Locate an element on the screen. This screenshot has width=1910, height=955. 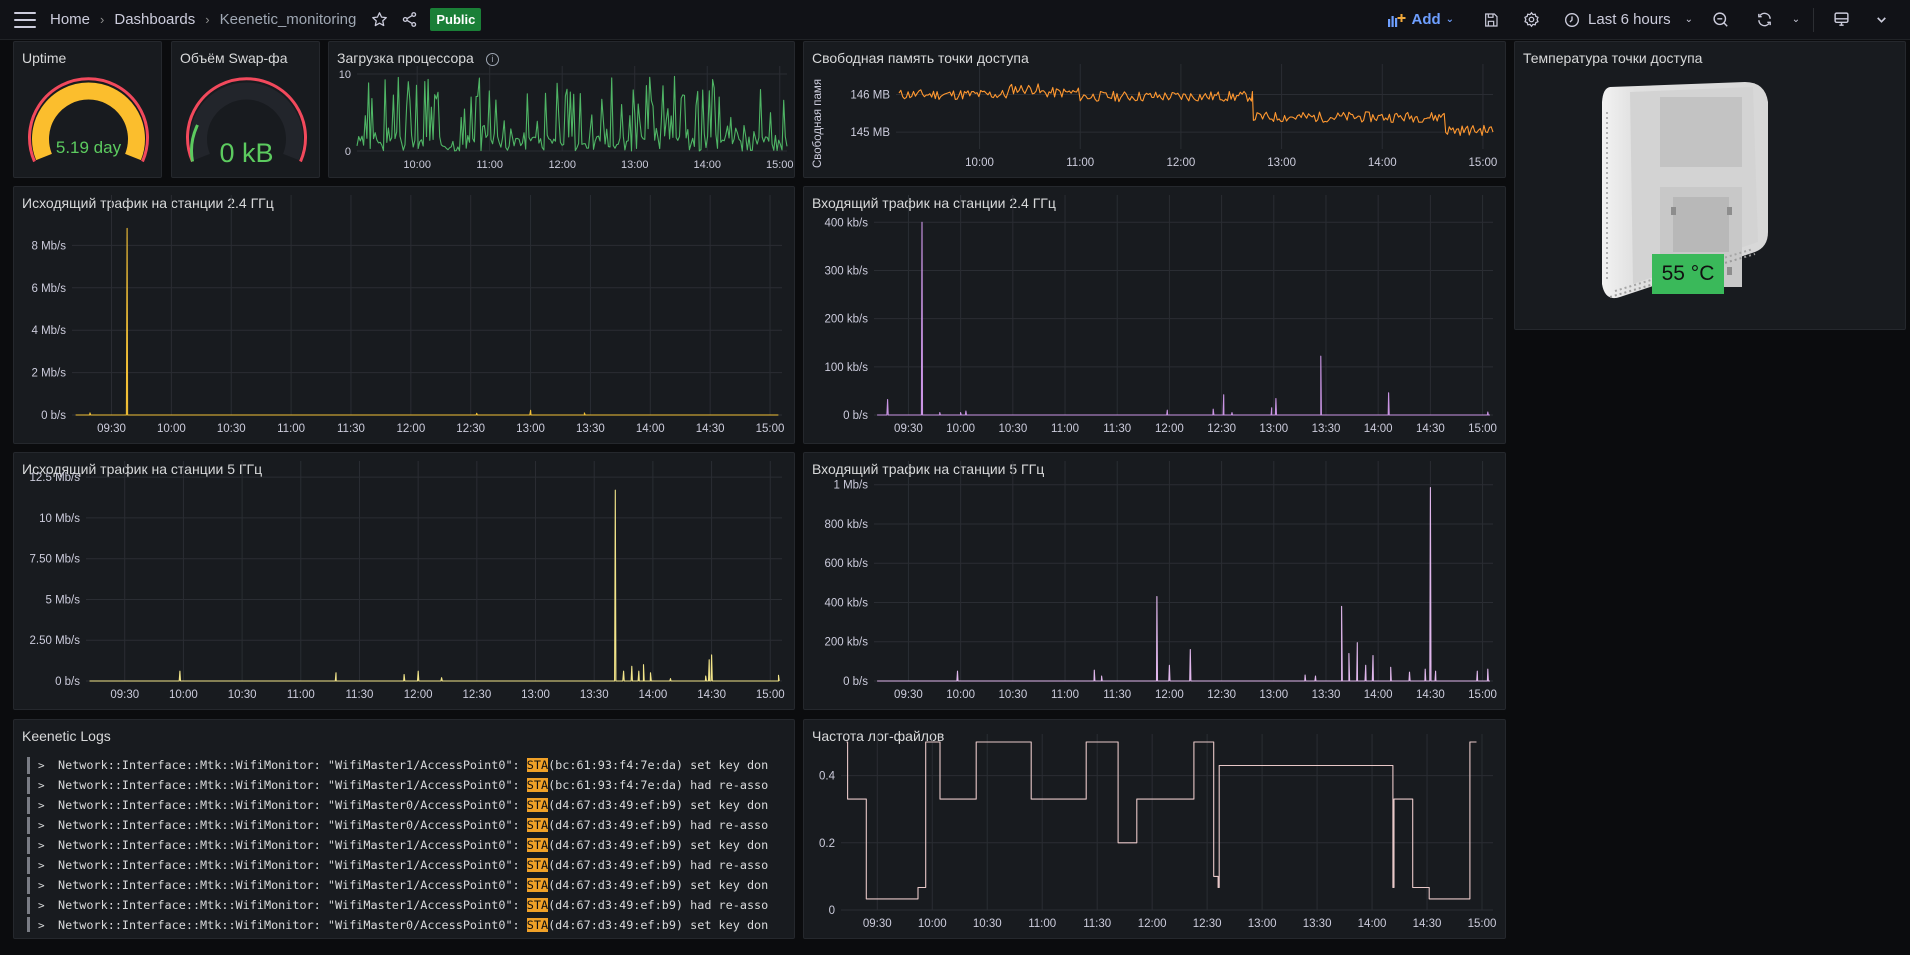
y-tick-label: 12.5 Mb/s is located at coordinates (55, 478).